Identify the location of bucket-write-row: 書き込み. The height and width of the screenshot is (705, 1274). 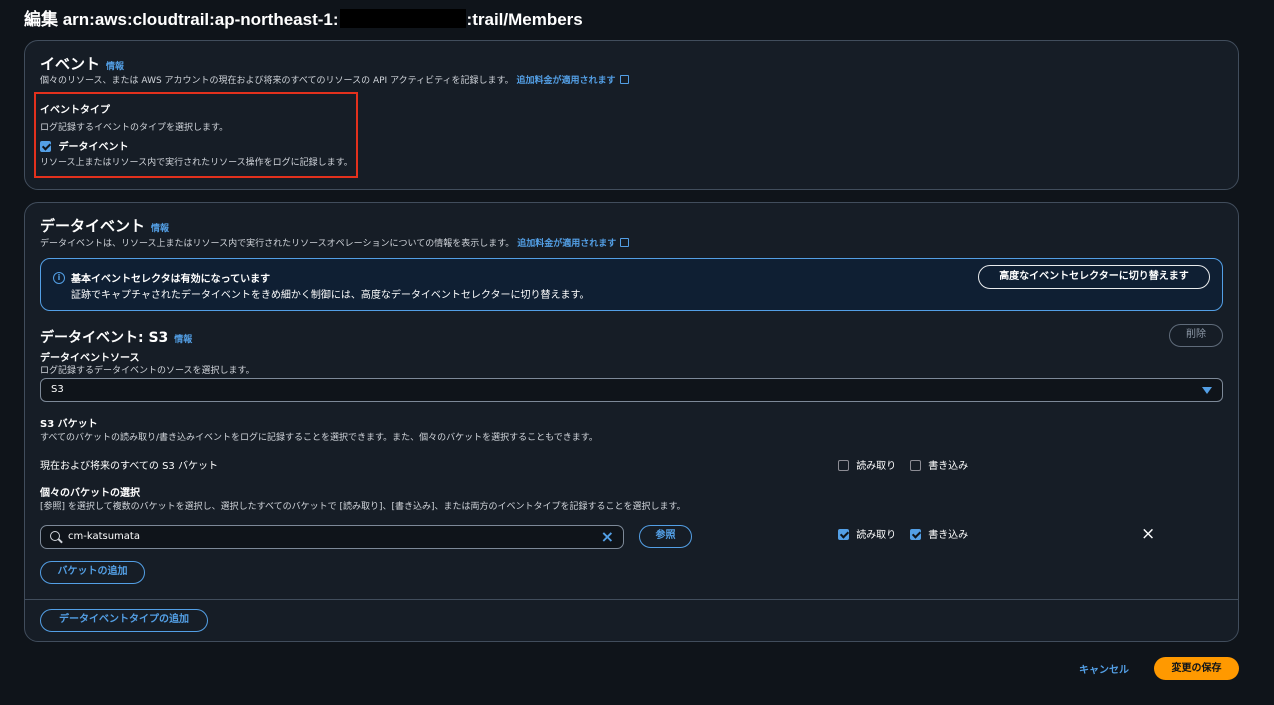
(939, 533).